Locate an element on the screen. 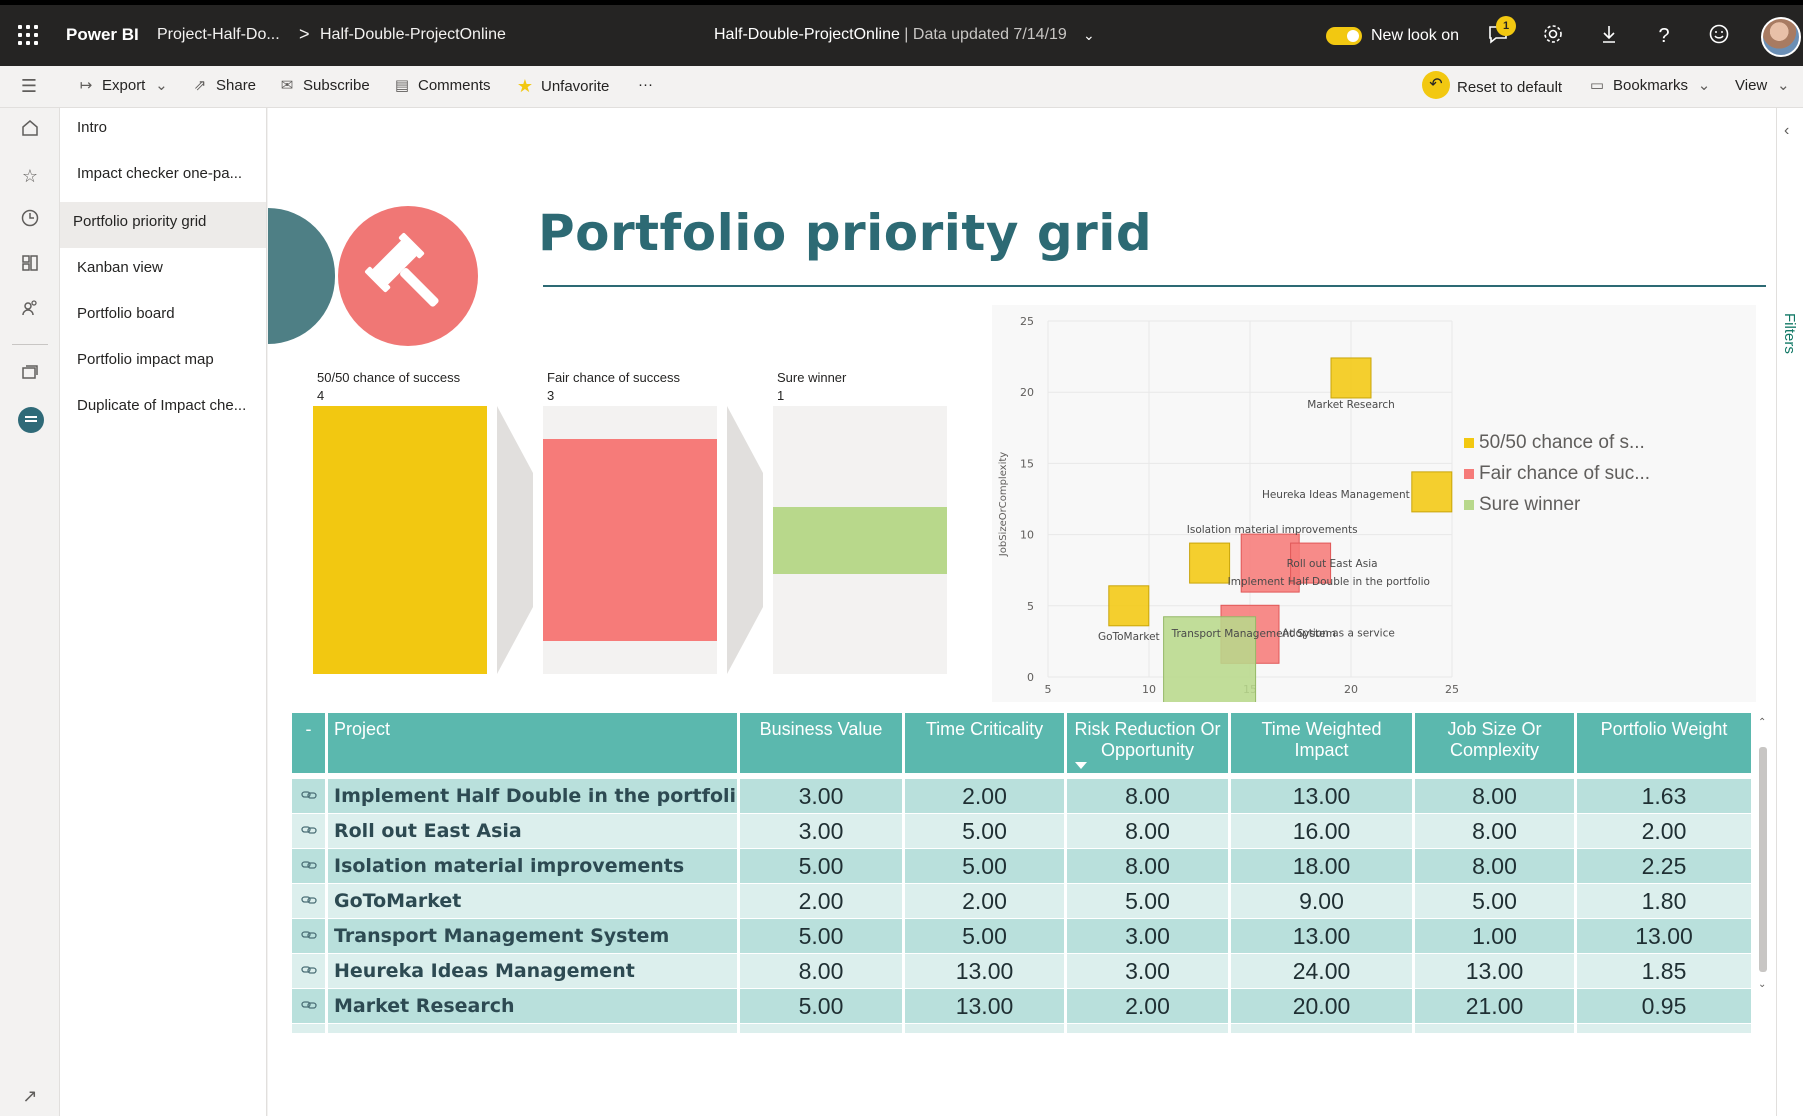 Image resolution: width=1803 pixels, height=1116 pixels. user-avatar is located at coordinates (1781, 37).